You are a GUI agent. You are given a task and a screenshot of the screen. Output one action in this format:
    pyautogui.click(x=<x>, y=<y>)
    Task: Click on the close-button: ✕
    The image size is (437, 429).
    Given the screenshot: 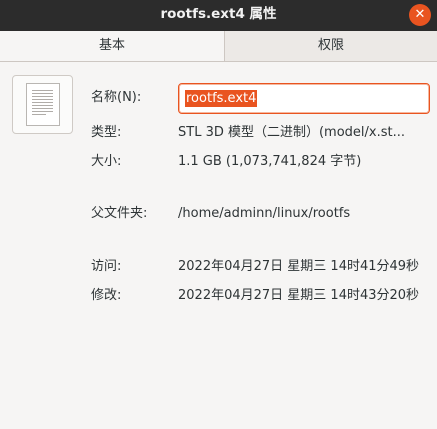 What is the action you would take?
    pyautogui.click(x=420, y=15)
    